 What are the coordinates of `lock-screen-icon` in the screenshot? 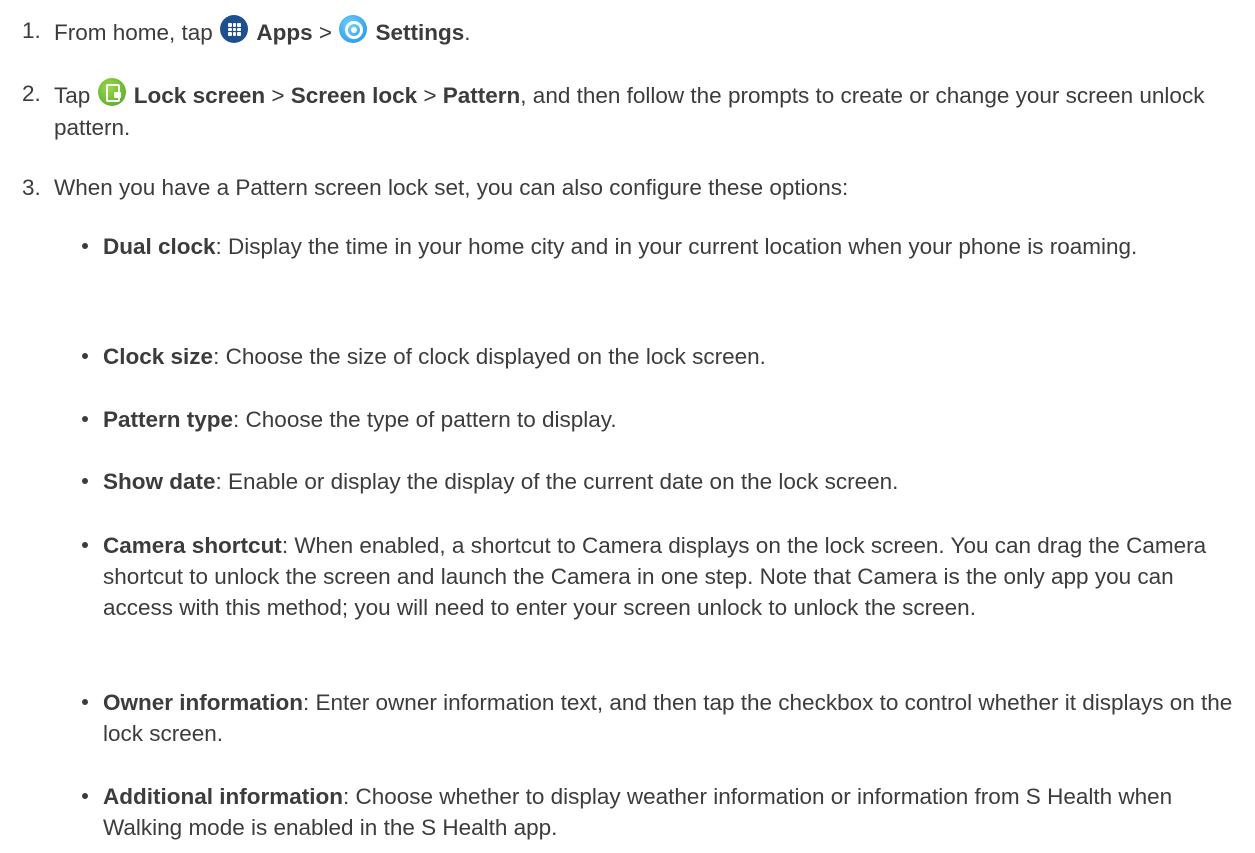 It's located at (111, 92).